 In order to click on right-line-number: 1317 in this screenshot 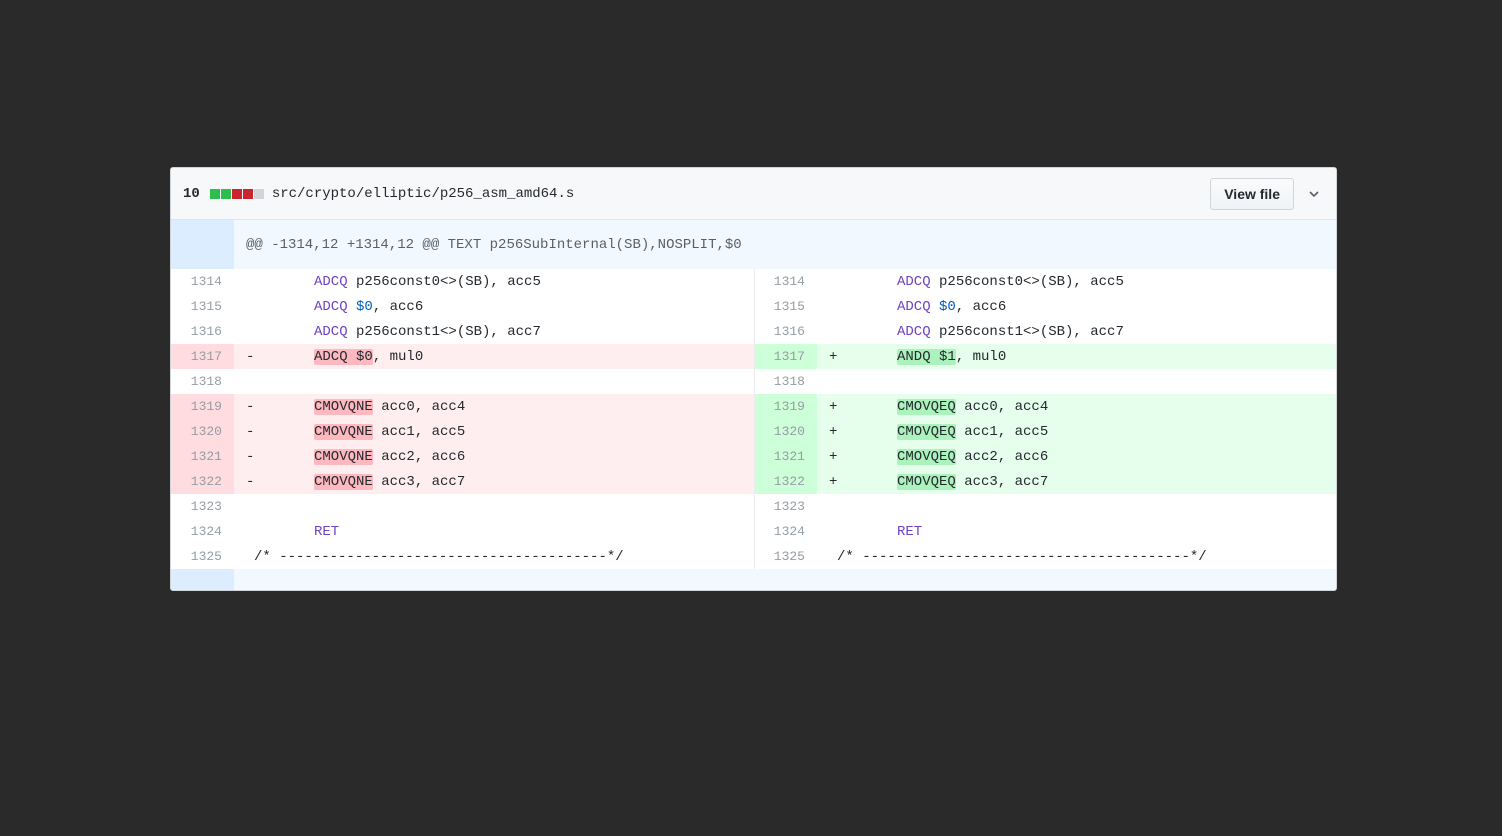, I will do `click(785, 356)`.